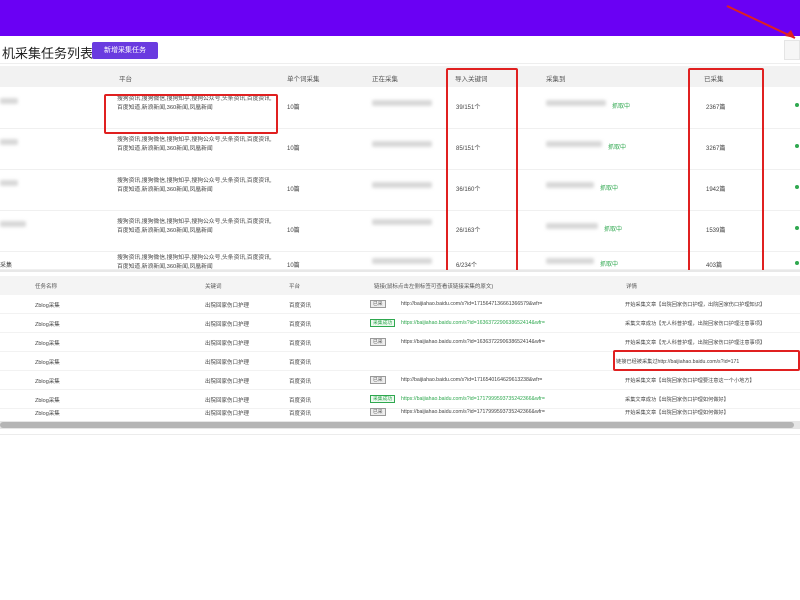 The image size is (800, 600). I want to click on col-keyword: 关键词, so click(213, 287).